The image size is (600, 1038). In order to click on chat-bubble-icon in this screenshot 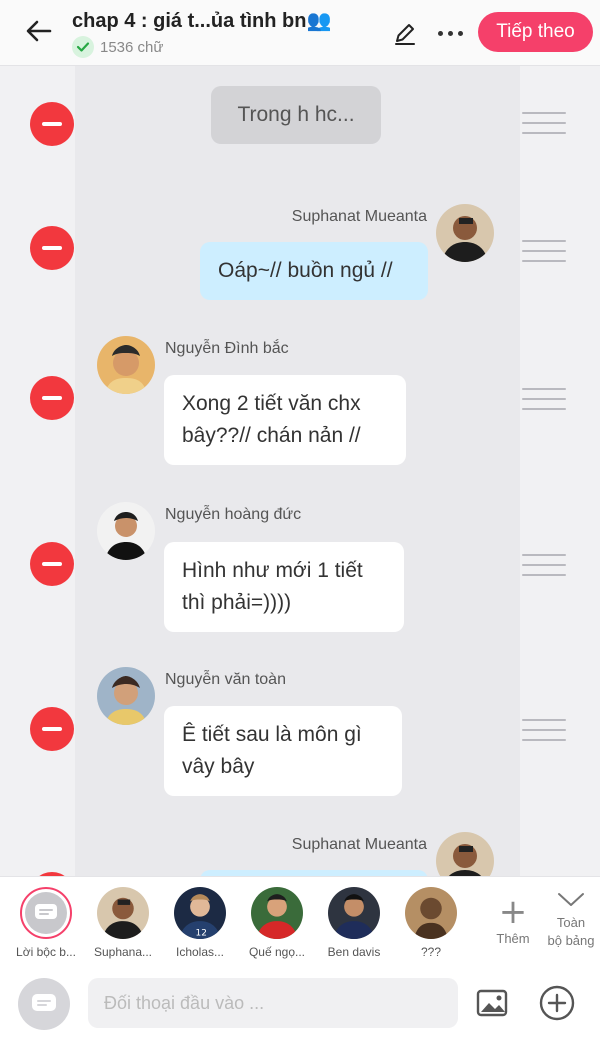, I will do `click(44, 1002)`.